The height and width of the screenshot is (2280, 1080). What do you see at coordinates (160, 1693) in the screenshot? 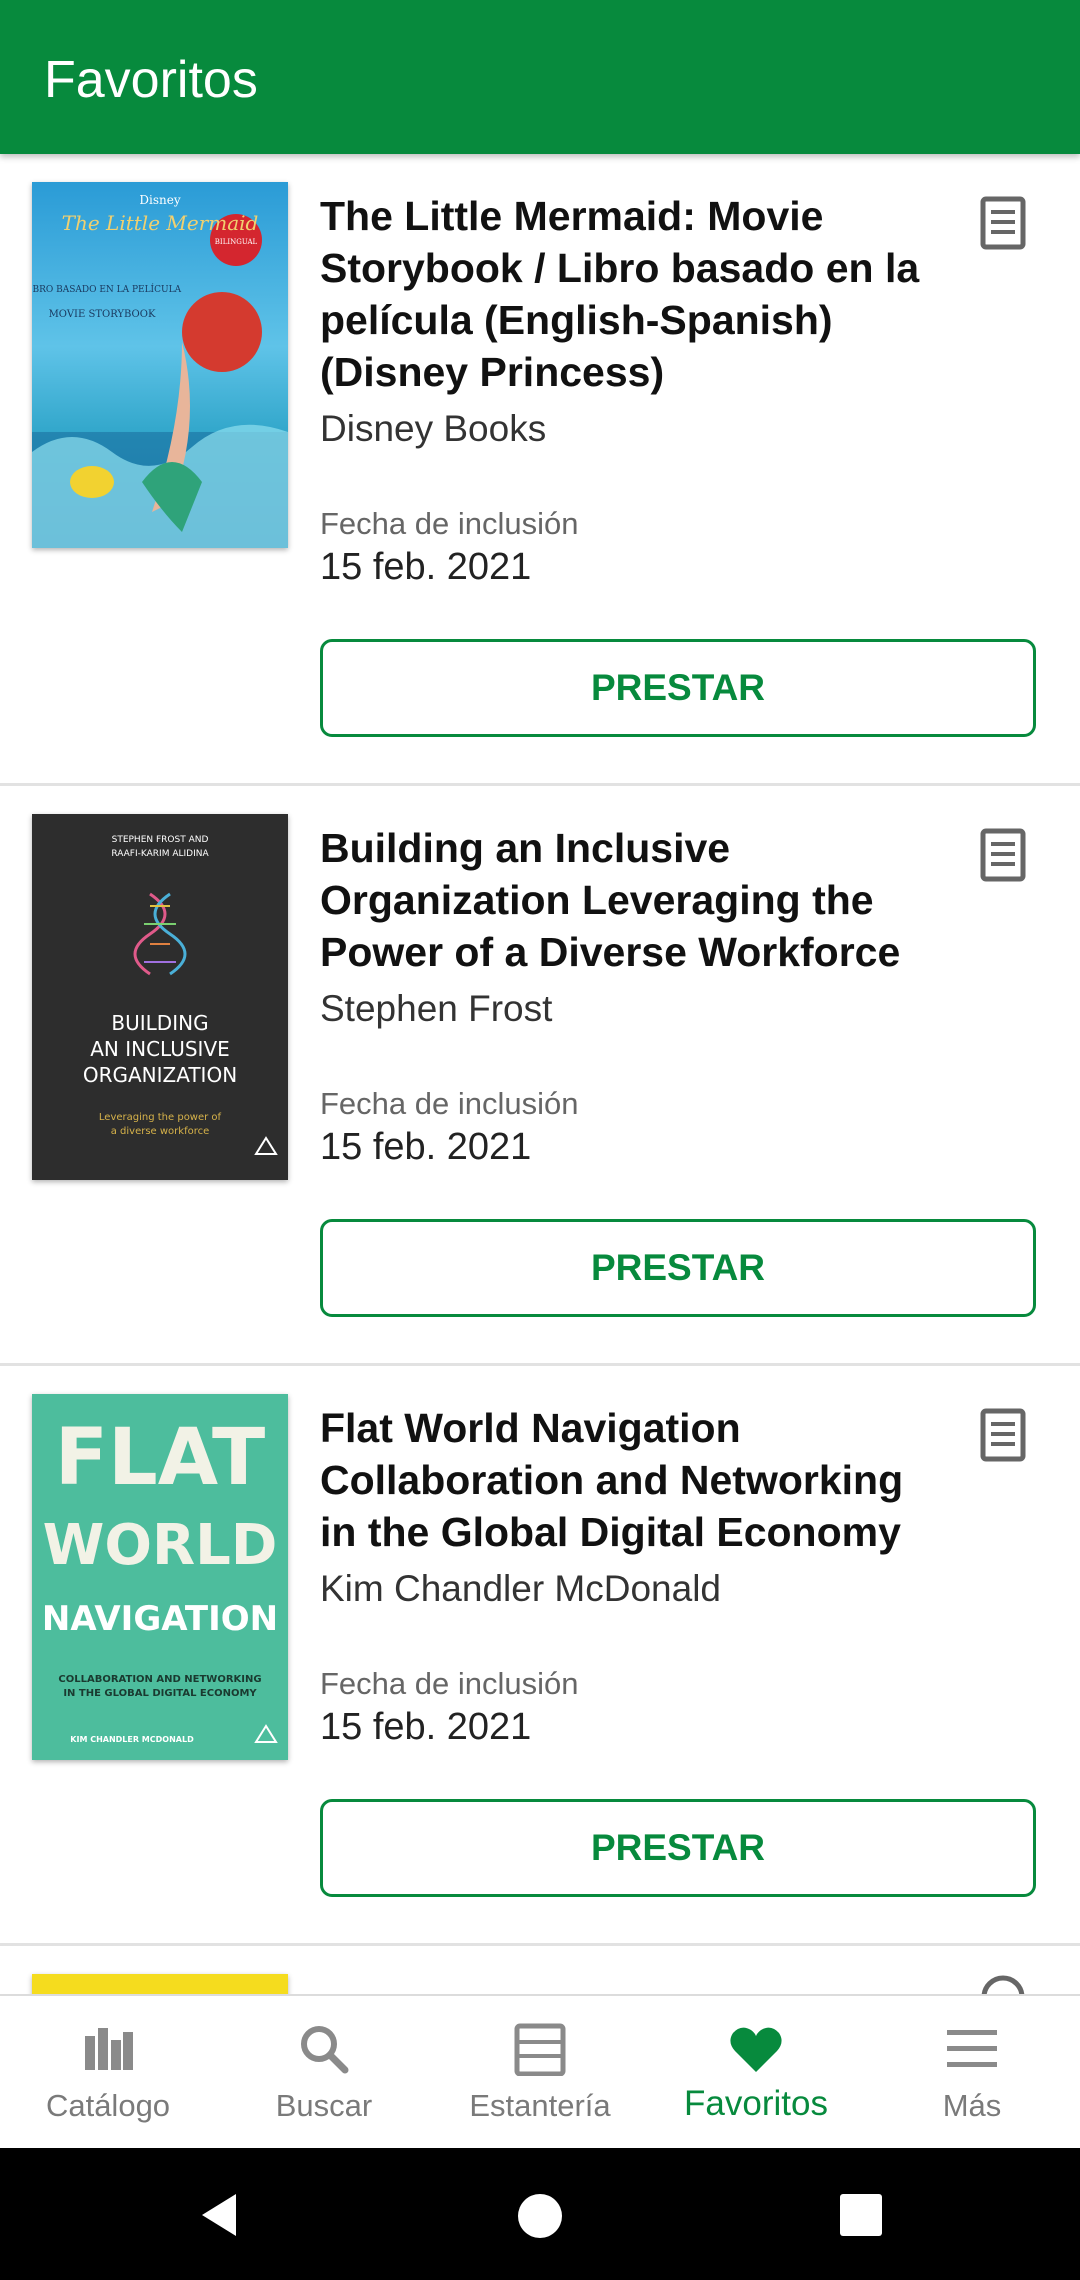
I see `cover-text: IN THE GLOBAL DIGITAL ECONOMY` at bounding box center [160, 1693].